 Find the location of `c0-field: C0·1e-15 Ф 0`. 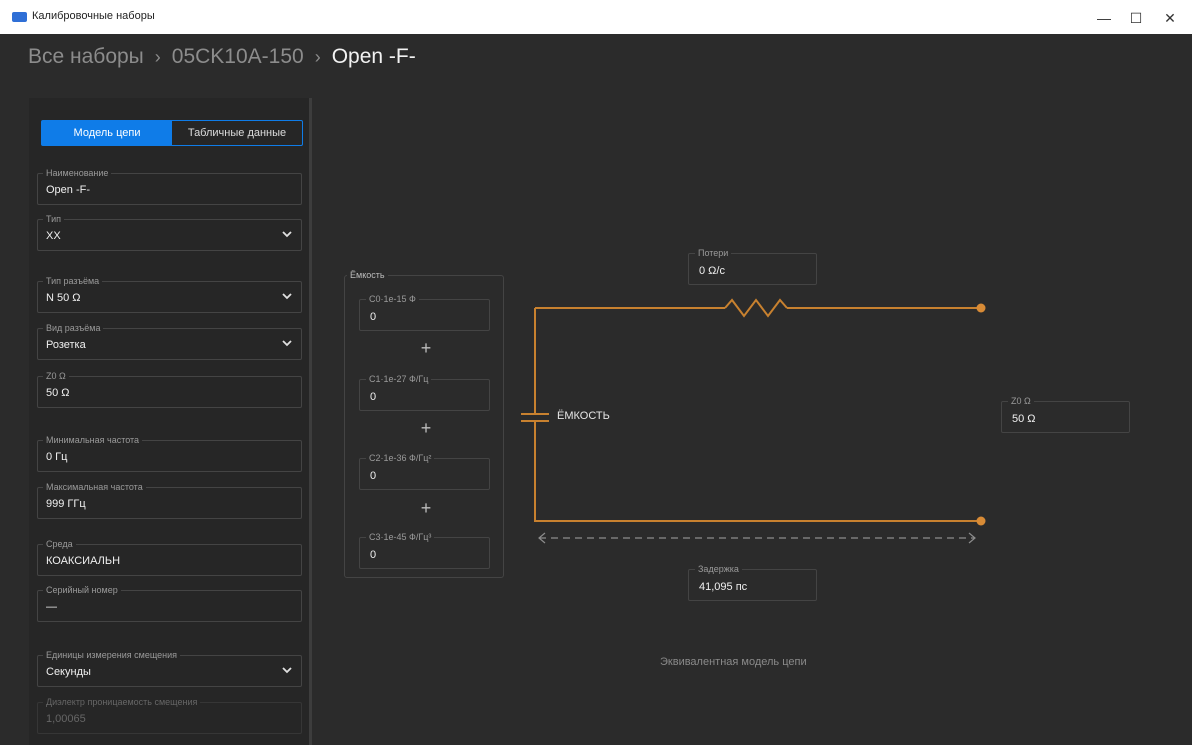

c0-field: C0·1e-15 Ф 0 is located at coordinates (424, 312).